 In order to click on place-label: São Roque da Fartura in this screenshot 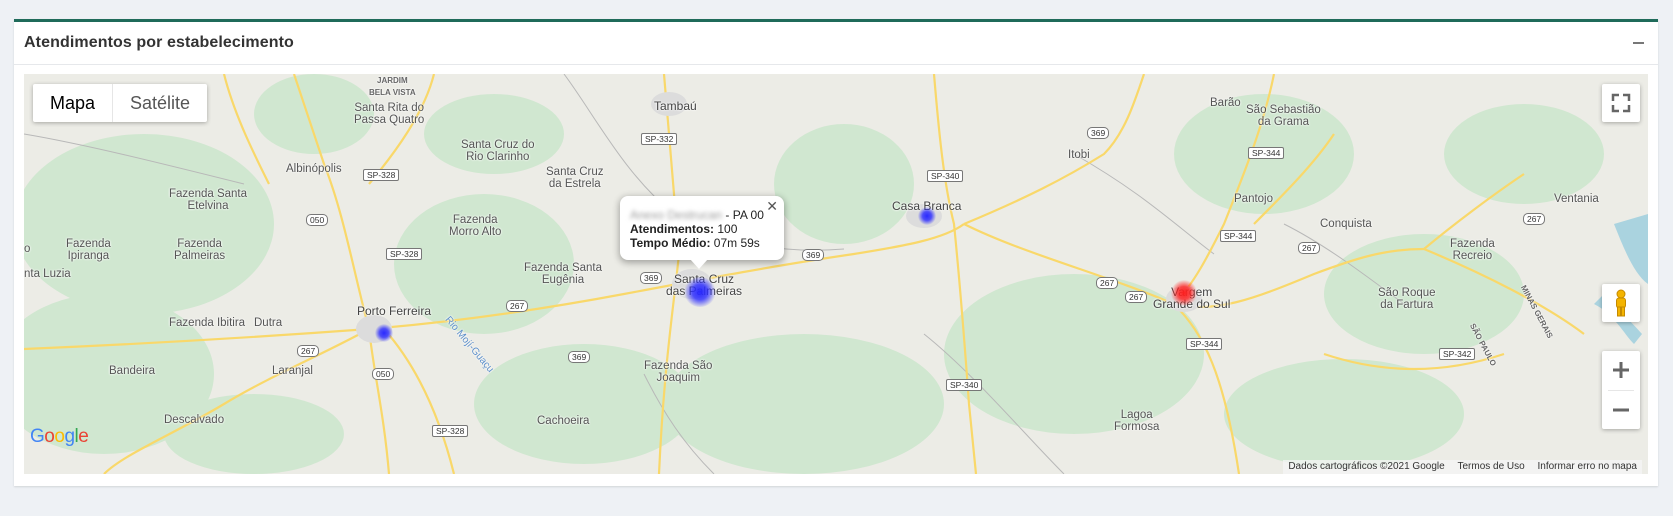, I will do `click(1407, 299)`.